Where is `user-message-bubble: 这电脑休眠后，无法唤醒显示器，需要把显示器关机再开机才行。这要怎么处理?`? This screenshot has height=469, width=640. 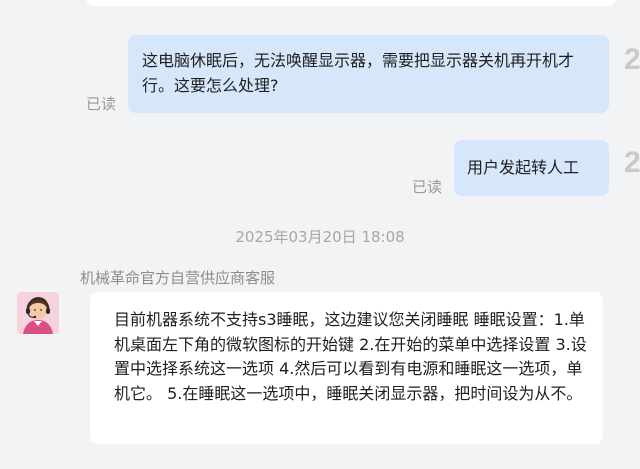
user-message-bubble: 这电脑休眠后，无法唤醒显示器，需要把显示器关机再开机才行。这要怎么处理? is located at coordinates (368, 74).